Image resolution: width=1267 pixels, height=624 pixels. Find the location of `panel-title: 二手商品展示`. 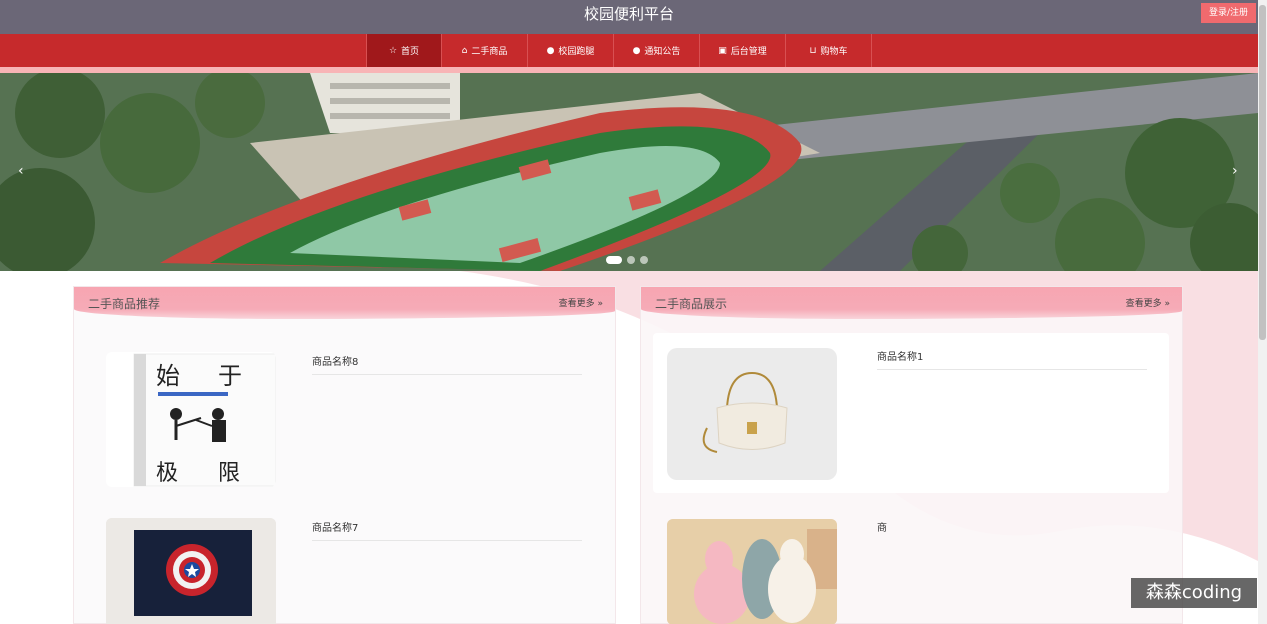

panel-title: 二手商品展示 is located at coordinates (691, 304).